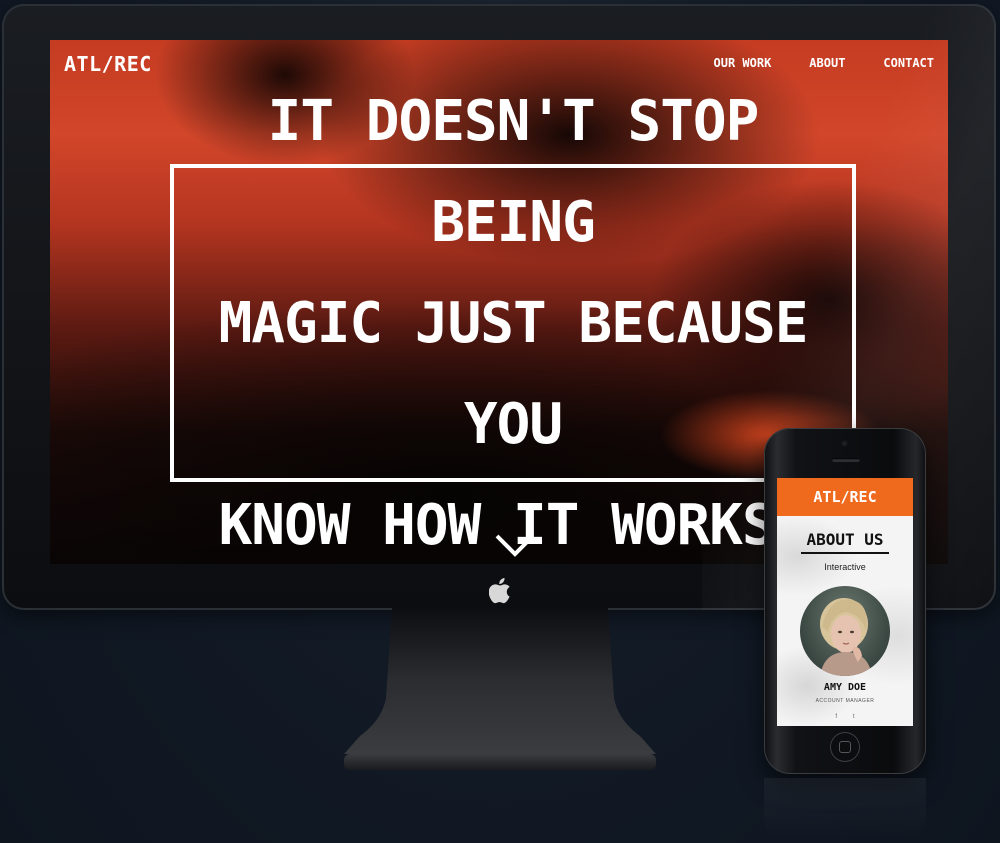 This screenshot has height=843, width=1000. I want to click on nav-contact: CONTACT, so click(908, 63).